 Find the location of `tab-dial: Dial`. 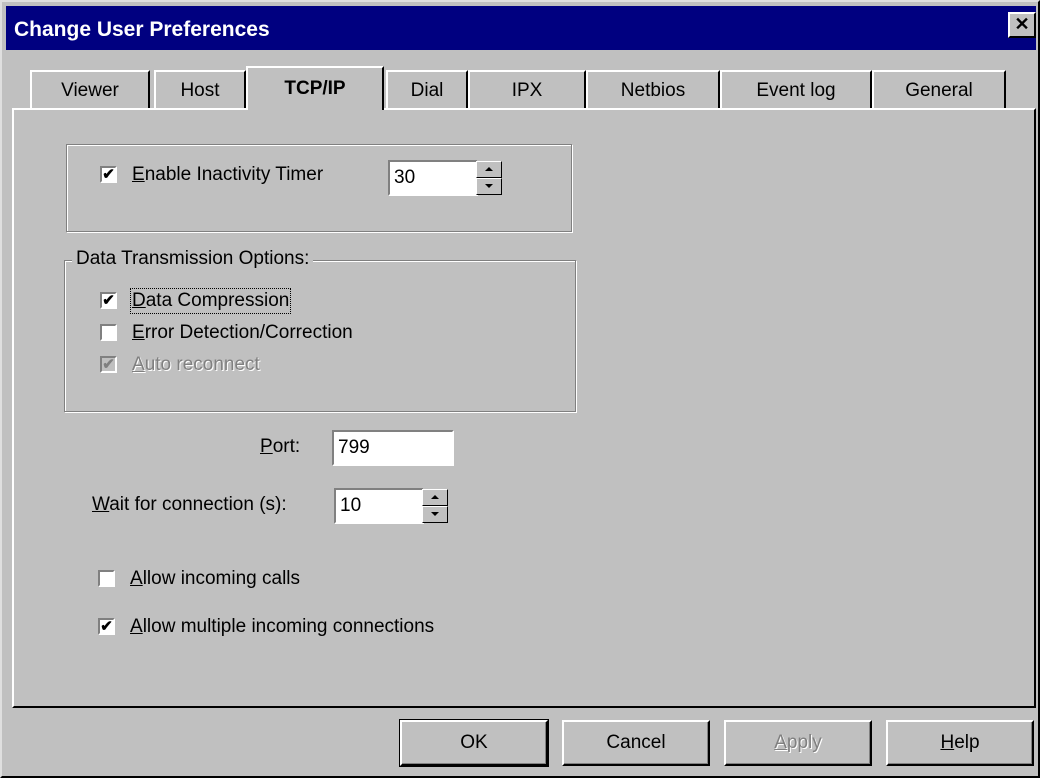

tab-dial: Dial is located at coordinates (427, 90).